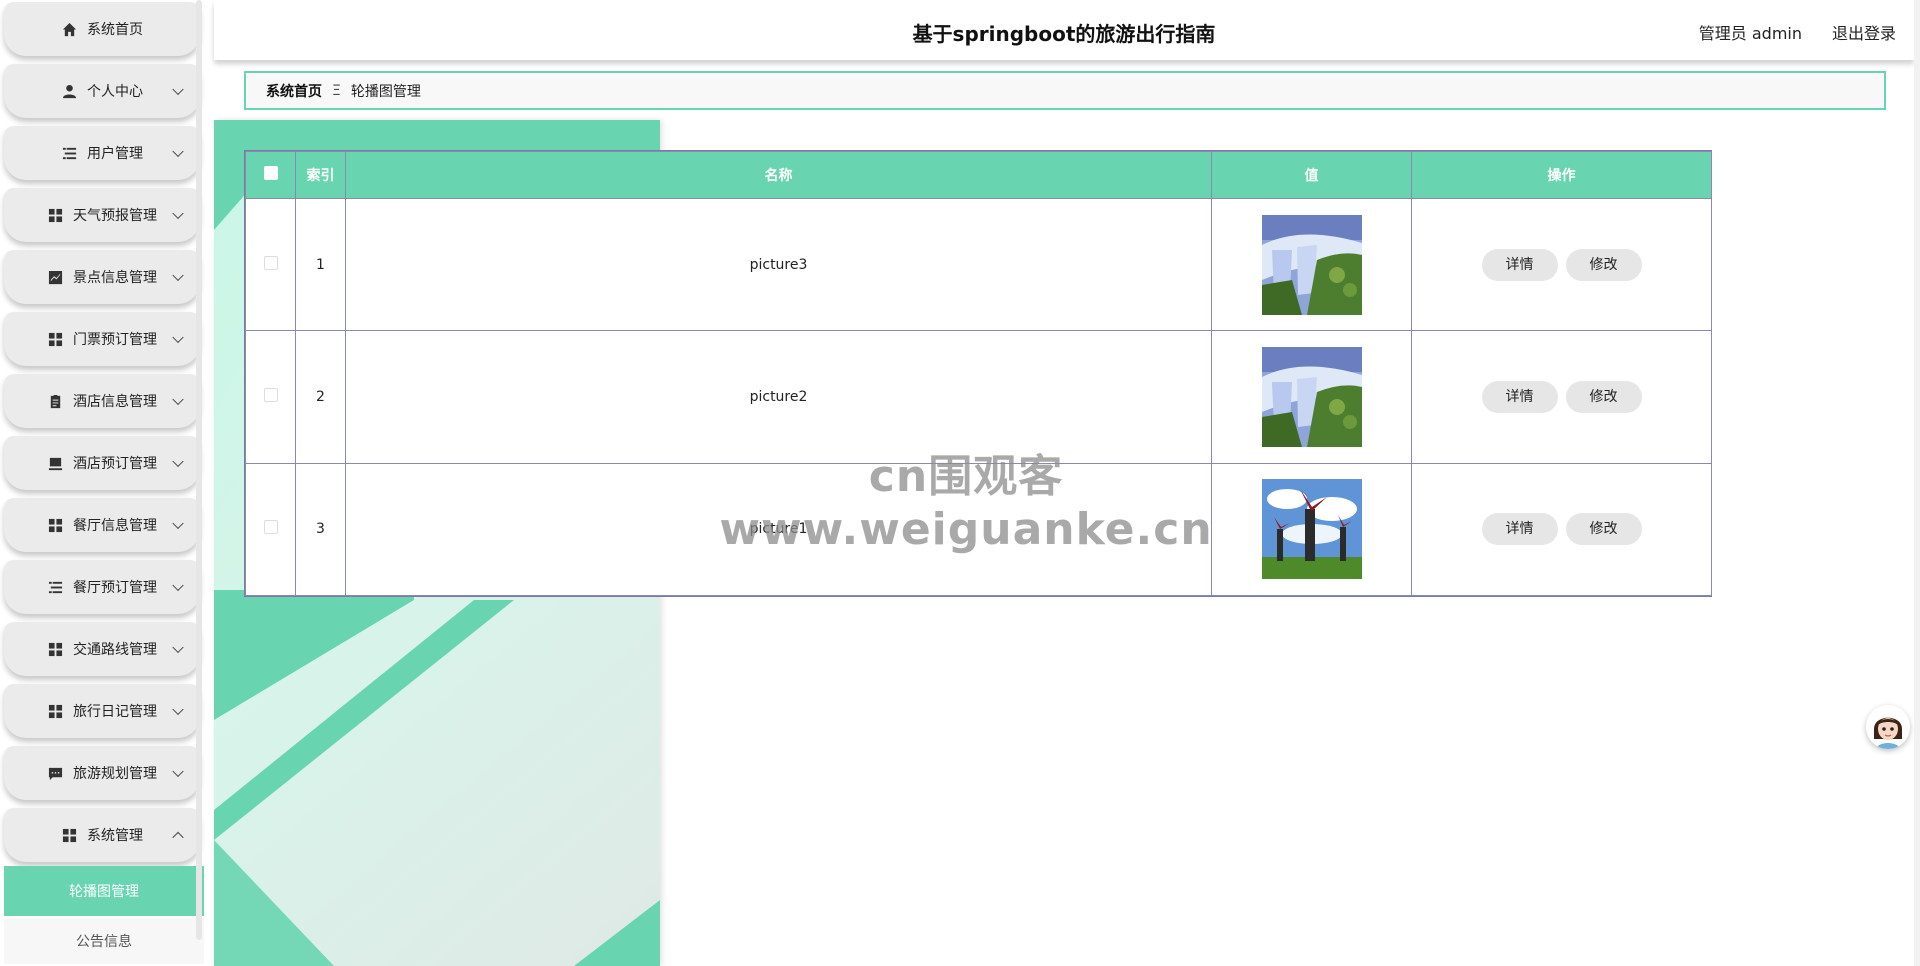  Describe the element at coordinates (115, 526) in the screenshot. I see `sidebar-item-label: 餐厅信息管理` at that location.